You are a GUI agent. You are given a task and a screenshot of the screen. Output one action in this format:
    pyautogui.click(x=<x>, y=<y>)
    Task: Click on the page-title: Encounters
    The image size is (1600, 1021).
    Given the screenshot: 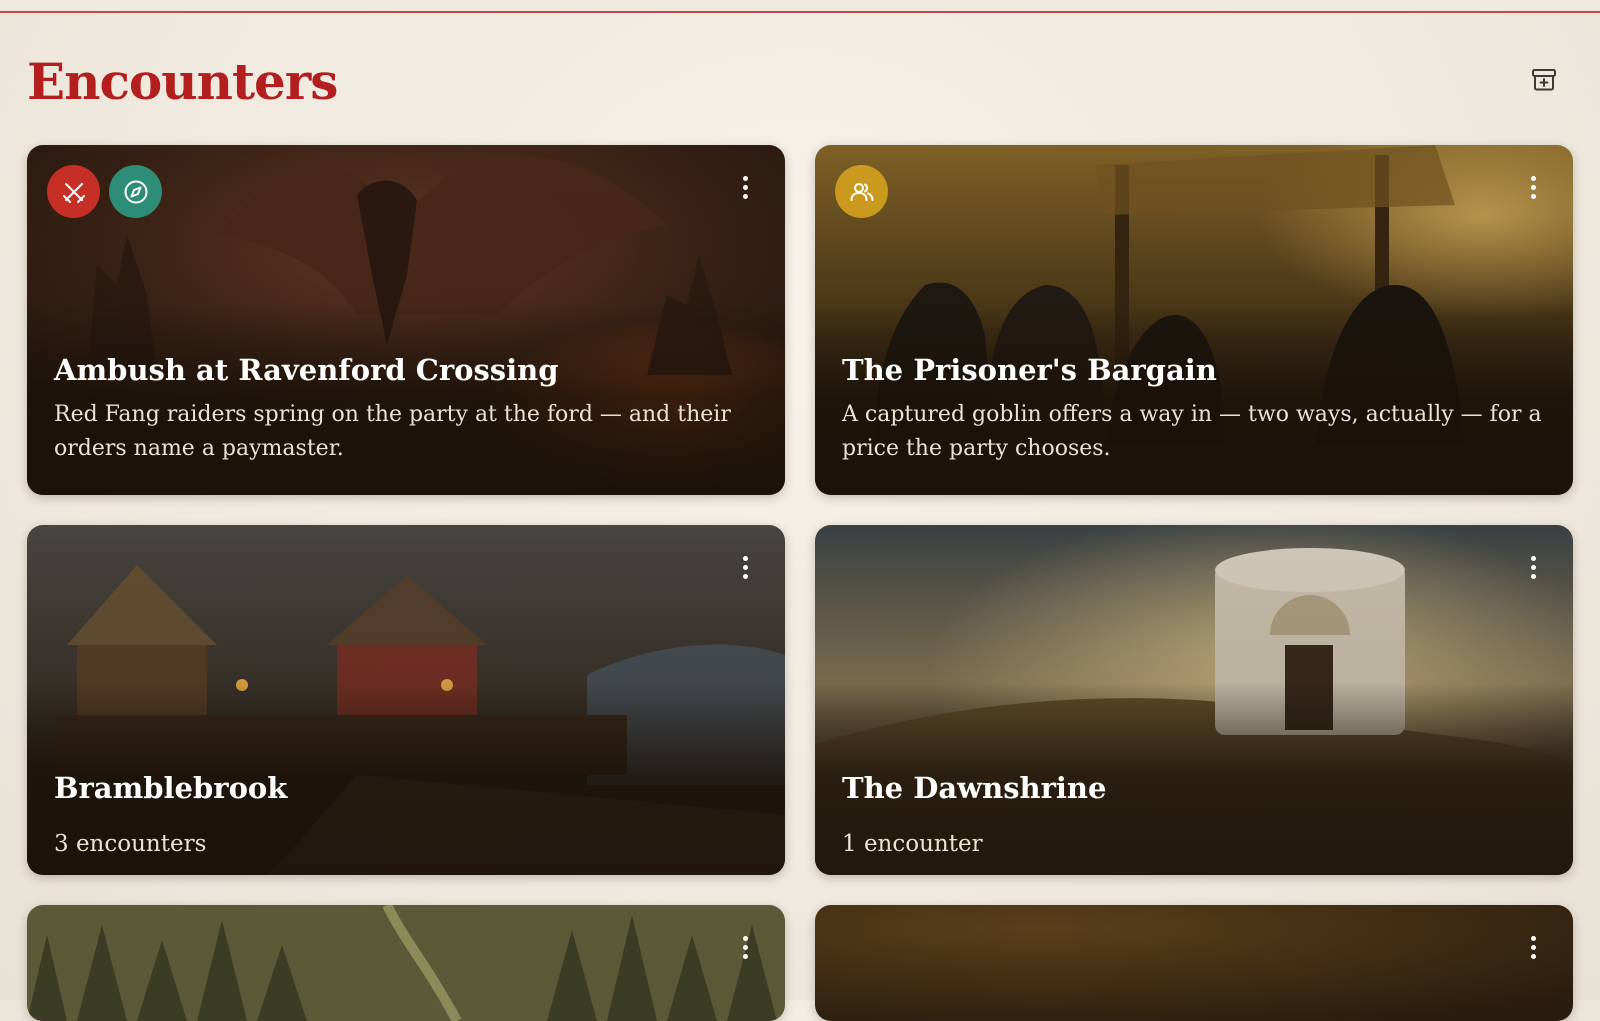 What is the action you would take?
    pyautogui.click(x=182, y=81)
    